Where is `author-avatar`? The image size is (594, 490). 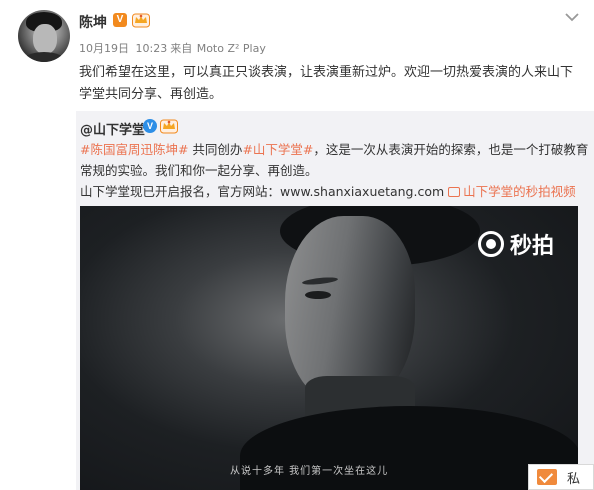 author-avatar is located at coordinates (44, 36).